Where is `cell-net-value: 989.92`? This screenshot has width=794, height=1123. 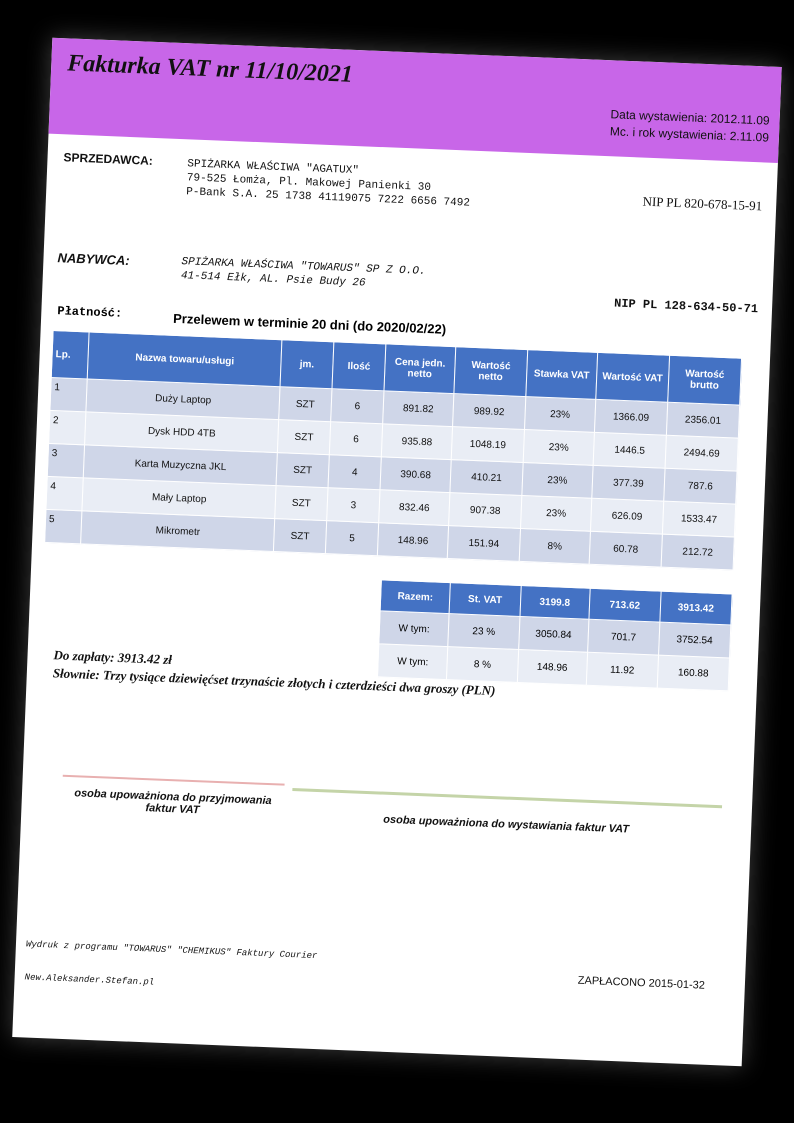
cell-net-value: 989.92 is located at coordinates (489, 411).